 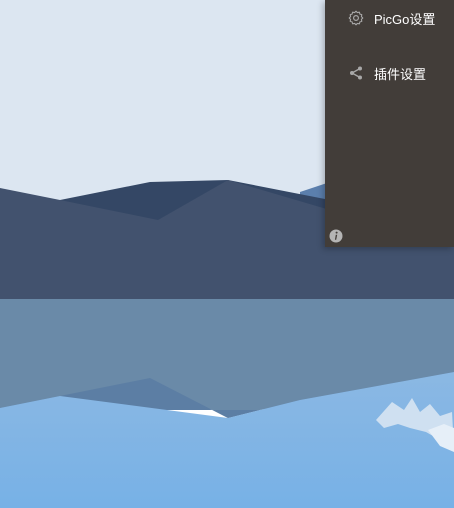 What do you see at coordinates (400, 74) in the screenshot?
I see `menu-item-label: 插件设置` at bounding box center [400, 74].